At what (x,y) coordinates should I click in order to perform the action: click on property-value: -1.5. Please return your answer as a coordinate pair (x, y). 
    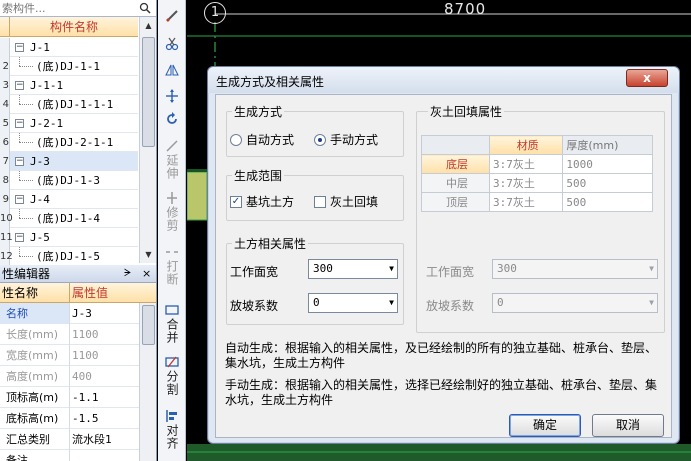
    Looking at the image, I should click on (105, 418).